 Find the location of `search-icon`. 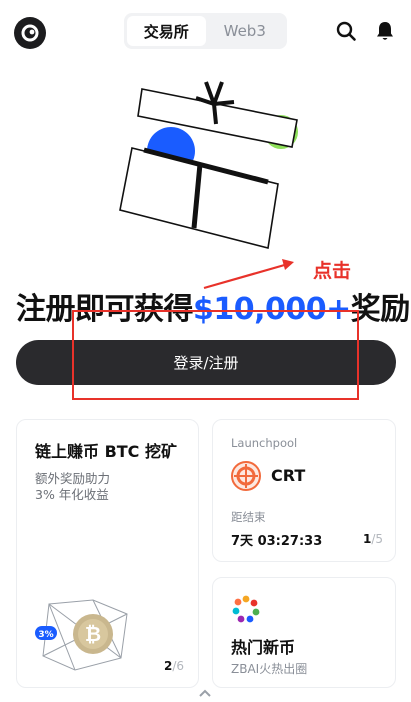

search-icon is located at coordinates (346, 31).